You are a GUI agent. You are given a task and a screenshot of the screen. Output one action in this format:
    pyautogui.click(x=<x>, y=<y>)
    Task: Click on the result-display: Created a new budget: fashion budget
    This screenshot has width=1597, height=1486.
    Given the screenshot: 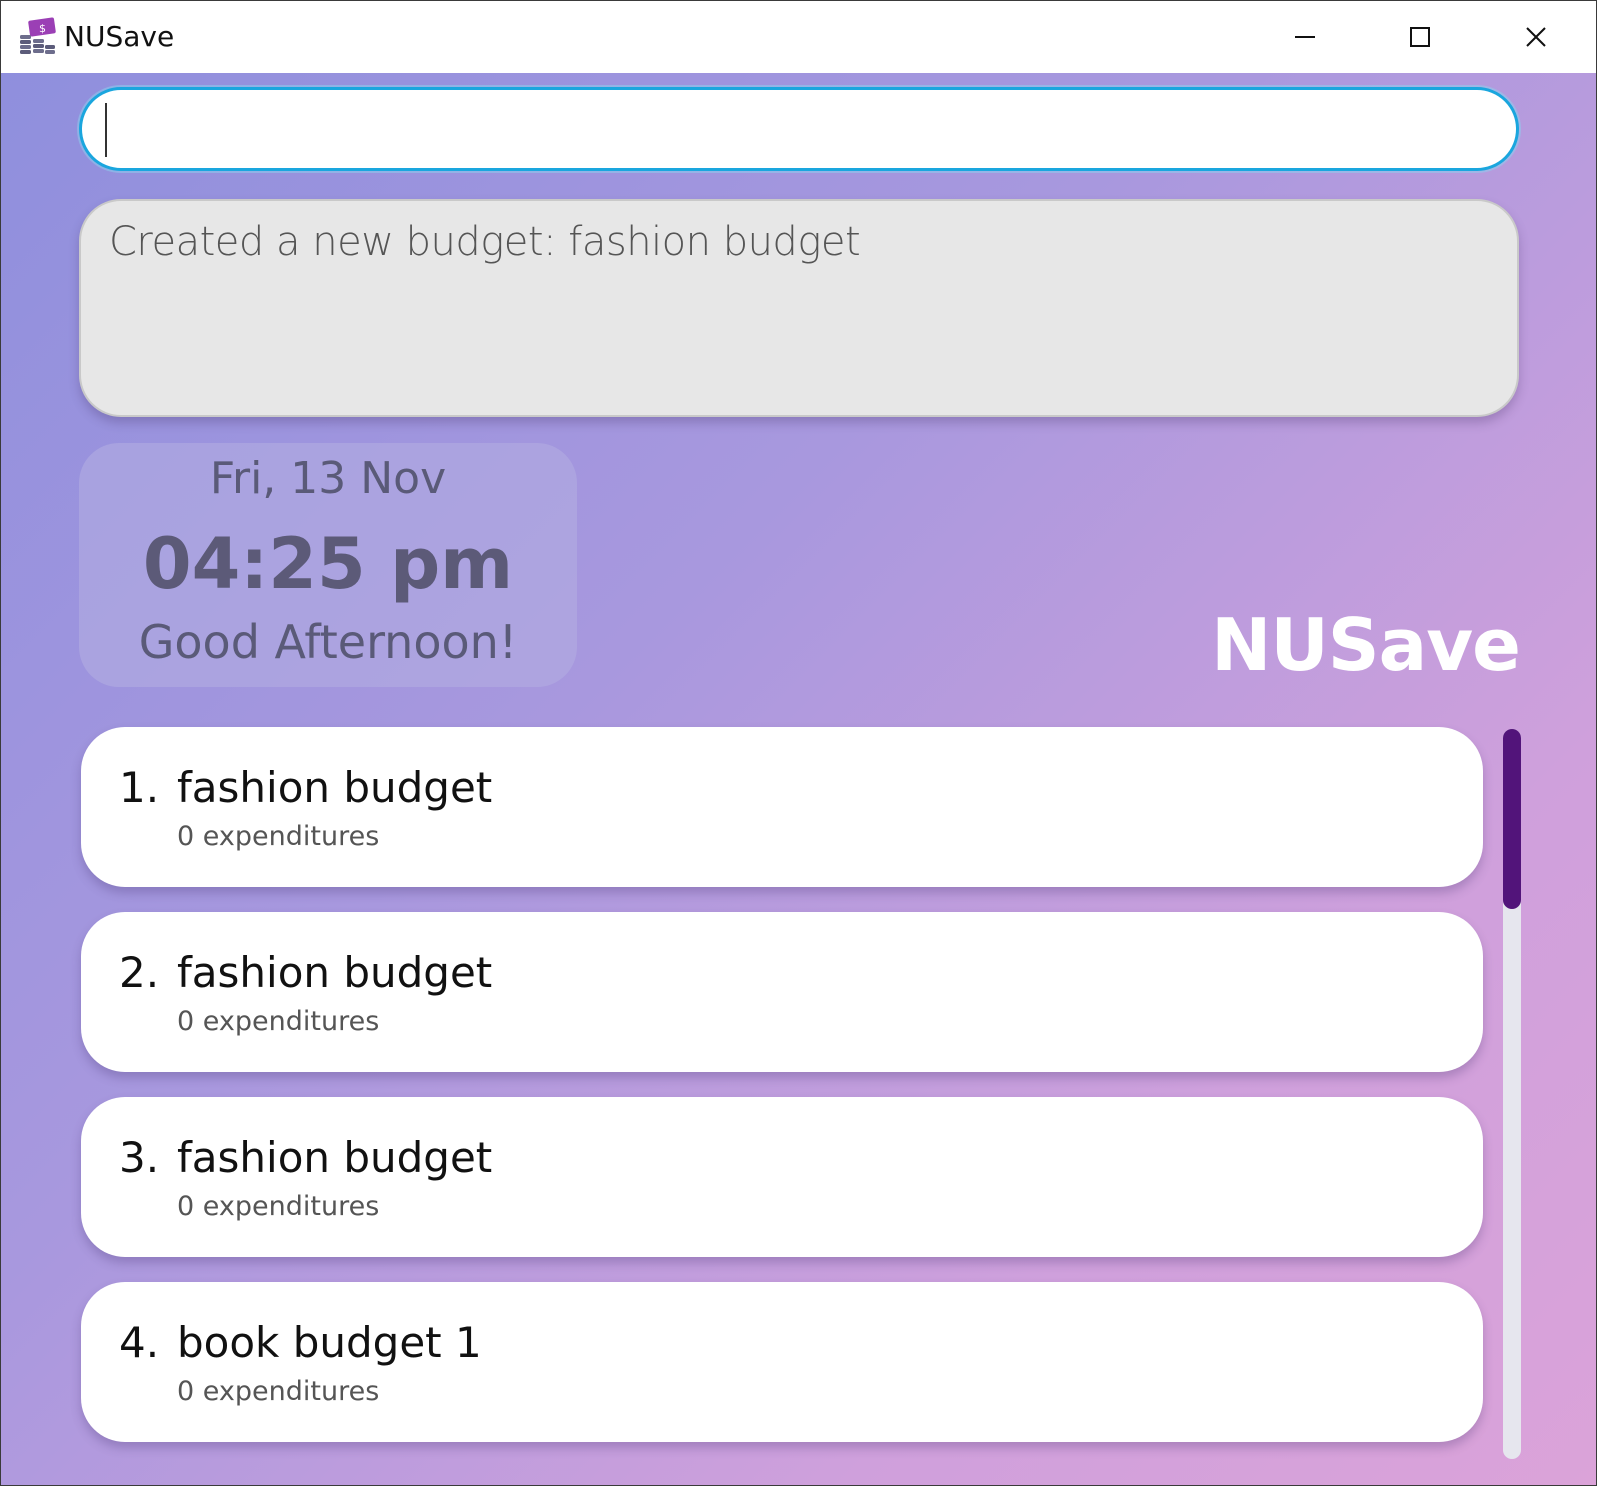 What is the action you would take?
    pyautogui.click(x=799, y=308)
    